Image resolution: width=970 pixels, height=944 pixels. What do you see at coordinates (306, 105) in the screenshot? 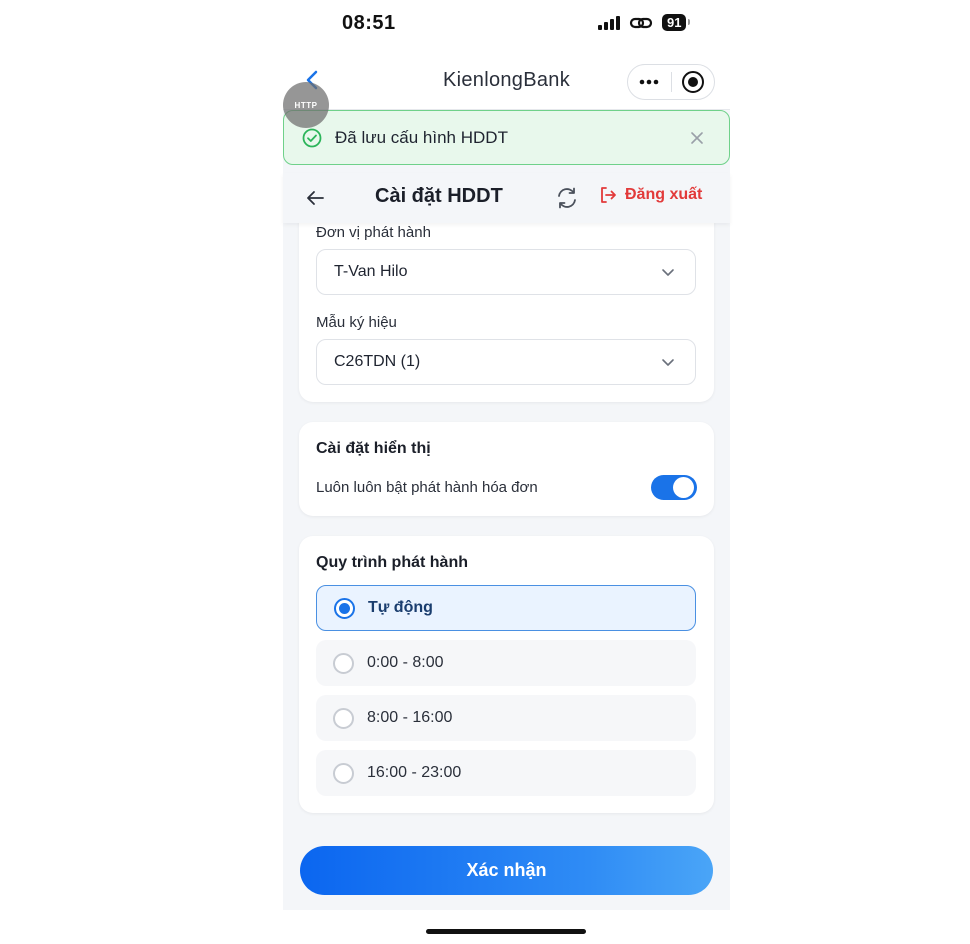
I see `http-badge: HTTP` at bounding box center [306, 105].